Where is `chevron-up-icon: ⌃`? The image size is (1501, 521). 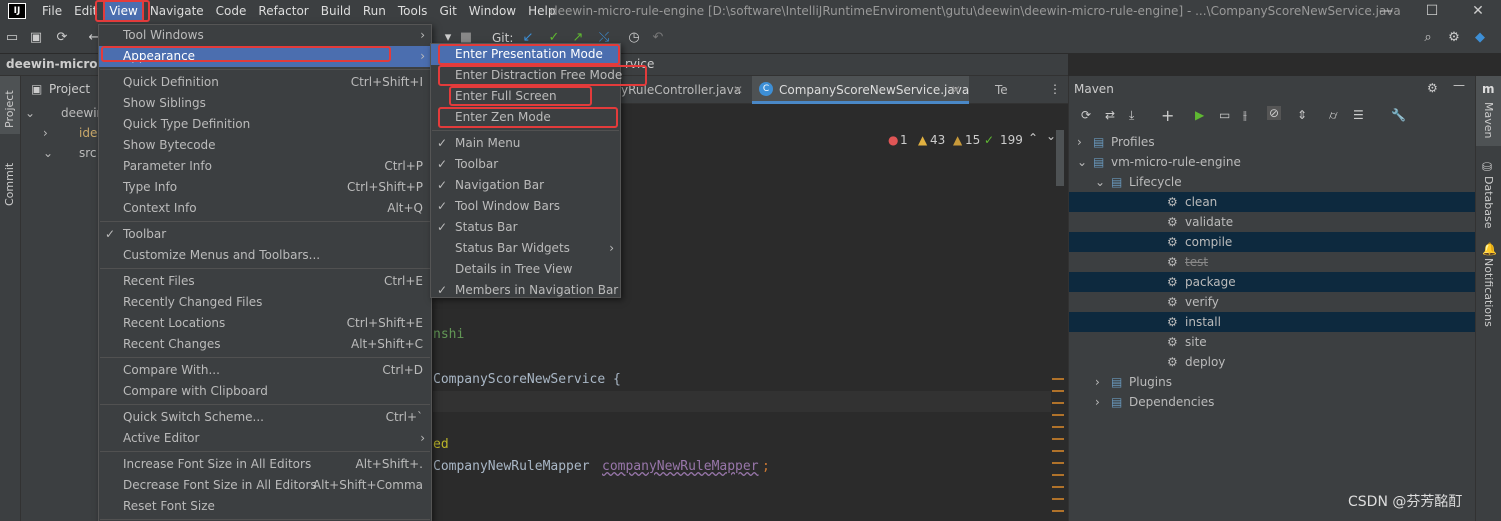 chevron-up-icon: ⌃ is located at coordinates (1033, 138).